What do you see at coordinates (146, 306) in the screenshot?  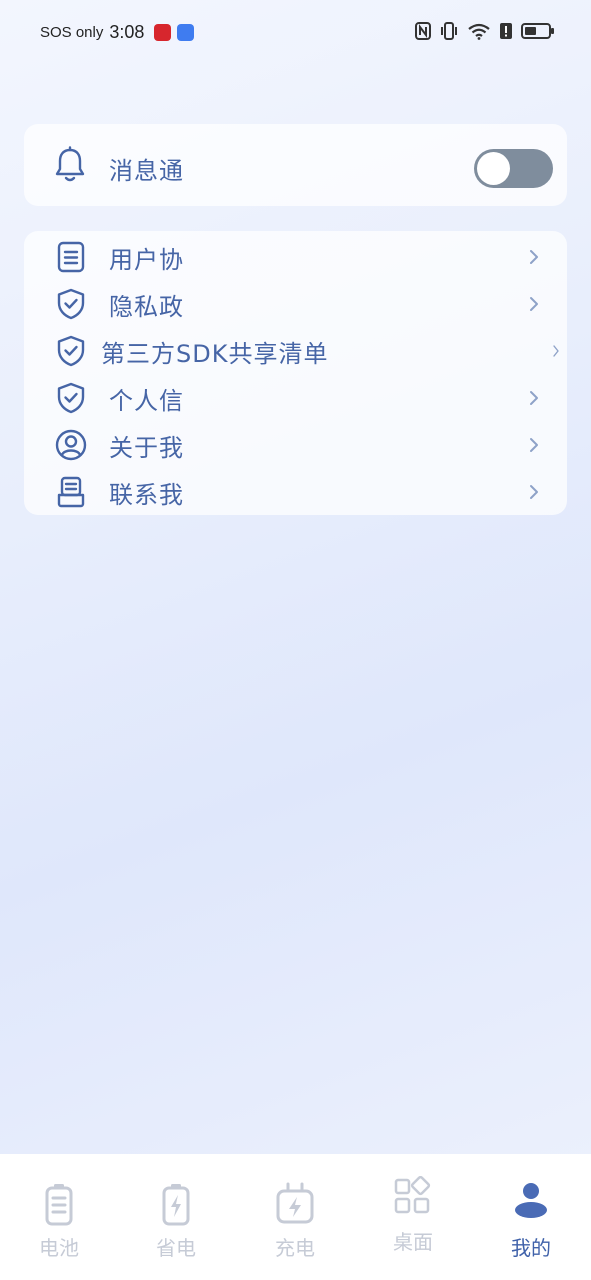 I see `menu-item-label: 隐私政` at bounding box center [146, 306].